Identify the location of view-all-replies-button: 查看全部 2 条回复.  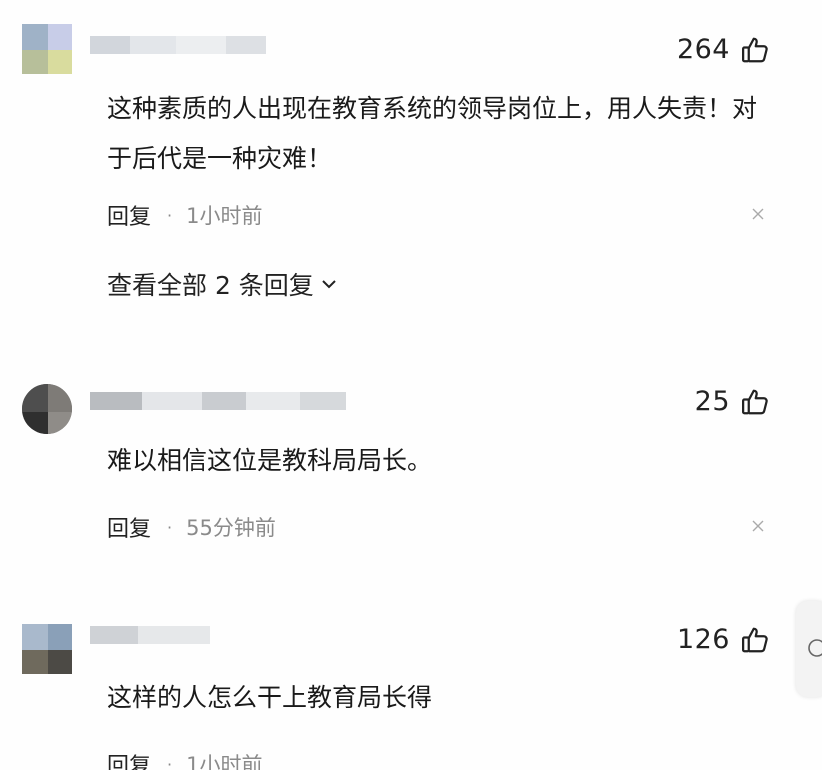
(222, 284).